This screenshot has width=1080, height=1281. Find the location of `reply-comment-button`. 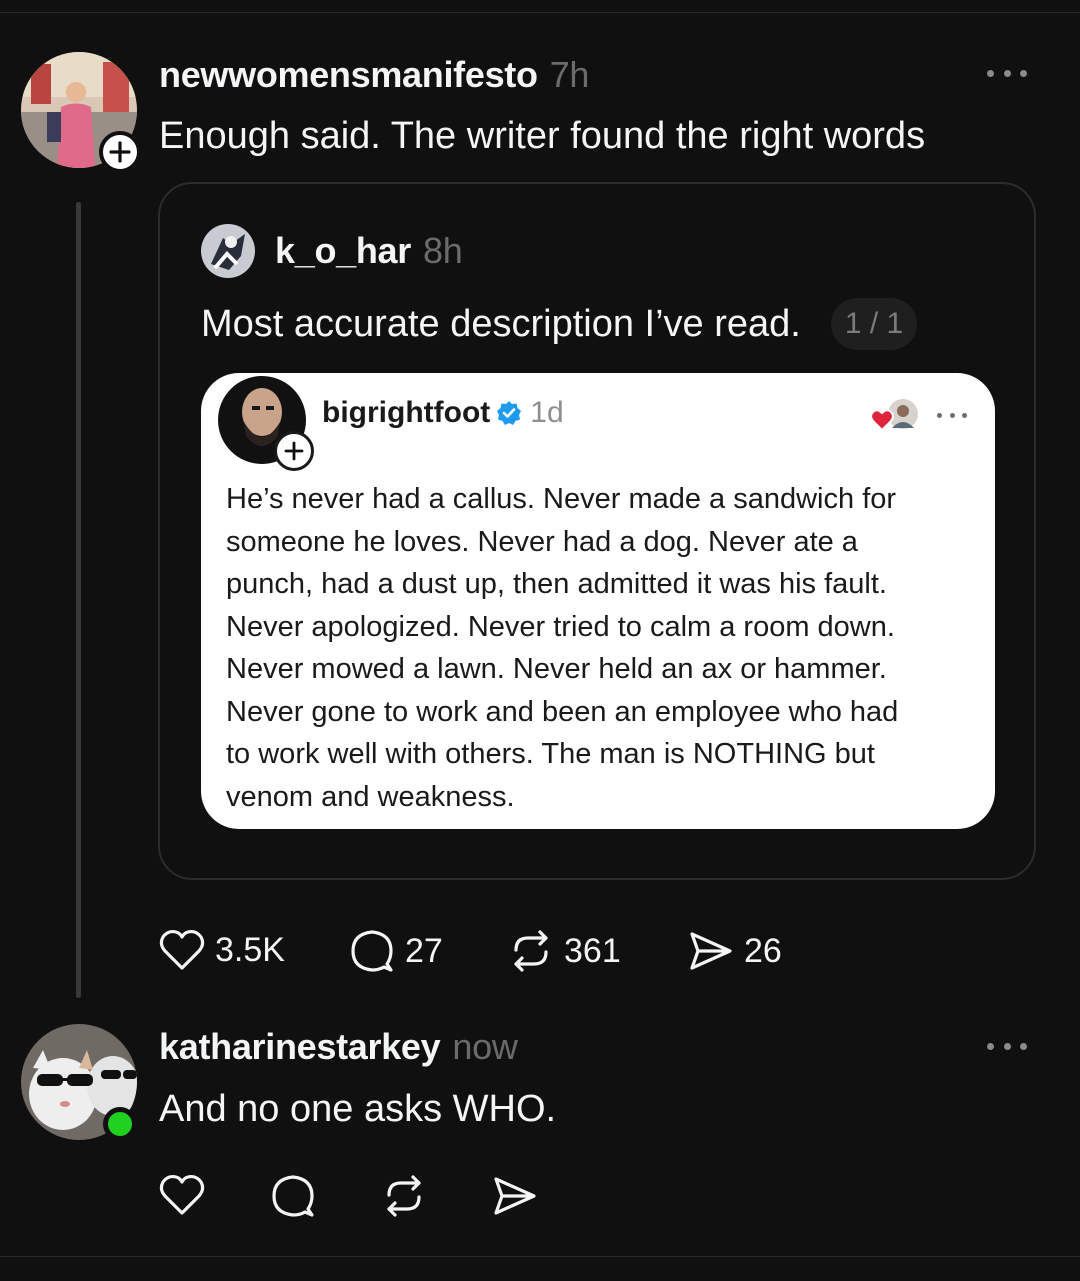

reply-comment-button is located at coordinates (293, 1196).